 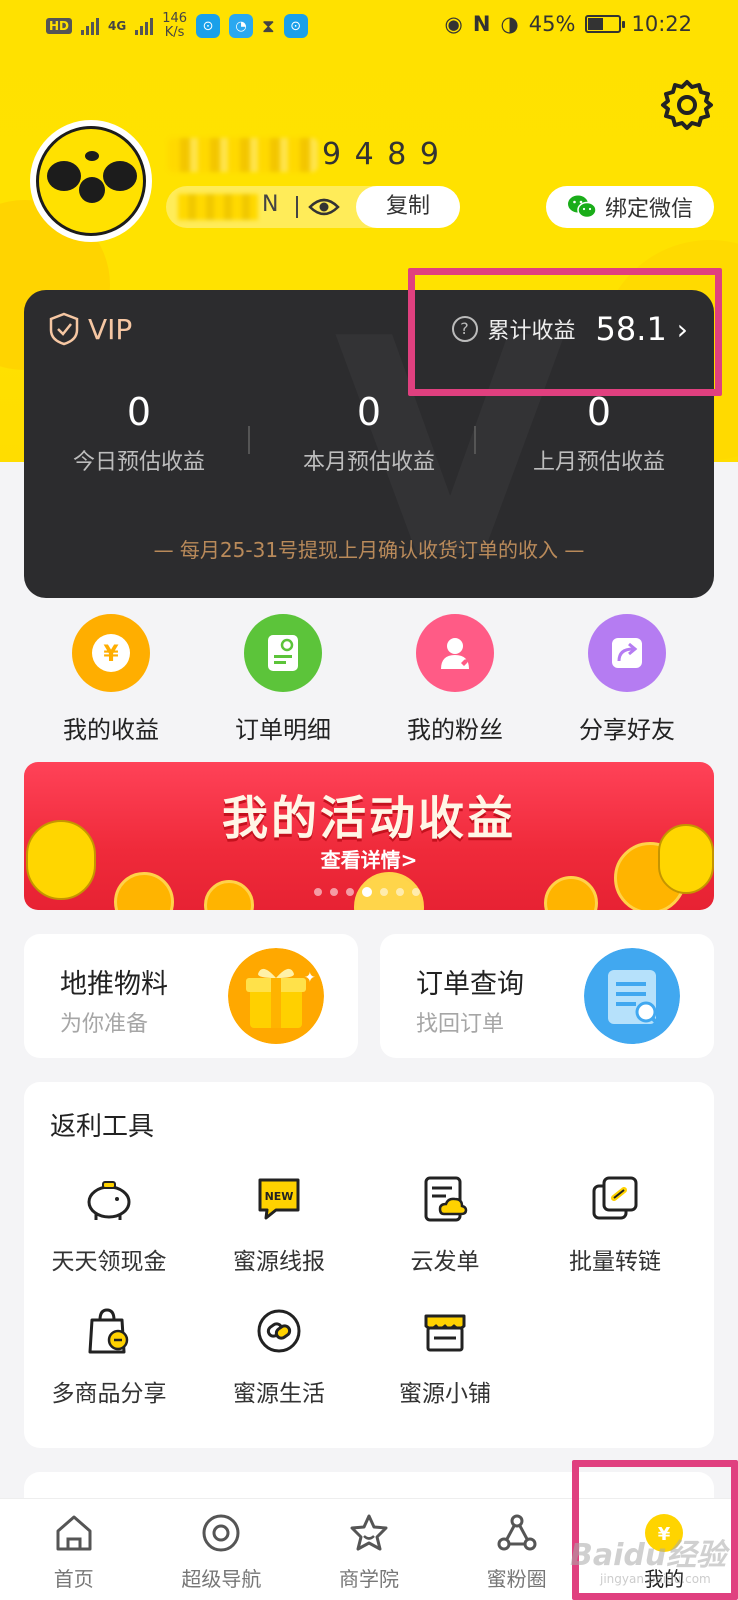 I want to click on gift-icon: ✦, so click(x=276, y=996).